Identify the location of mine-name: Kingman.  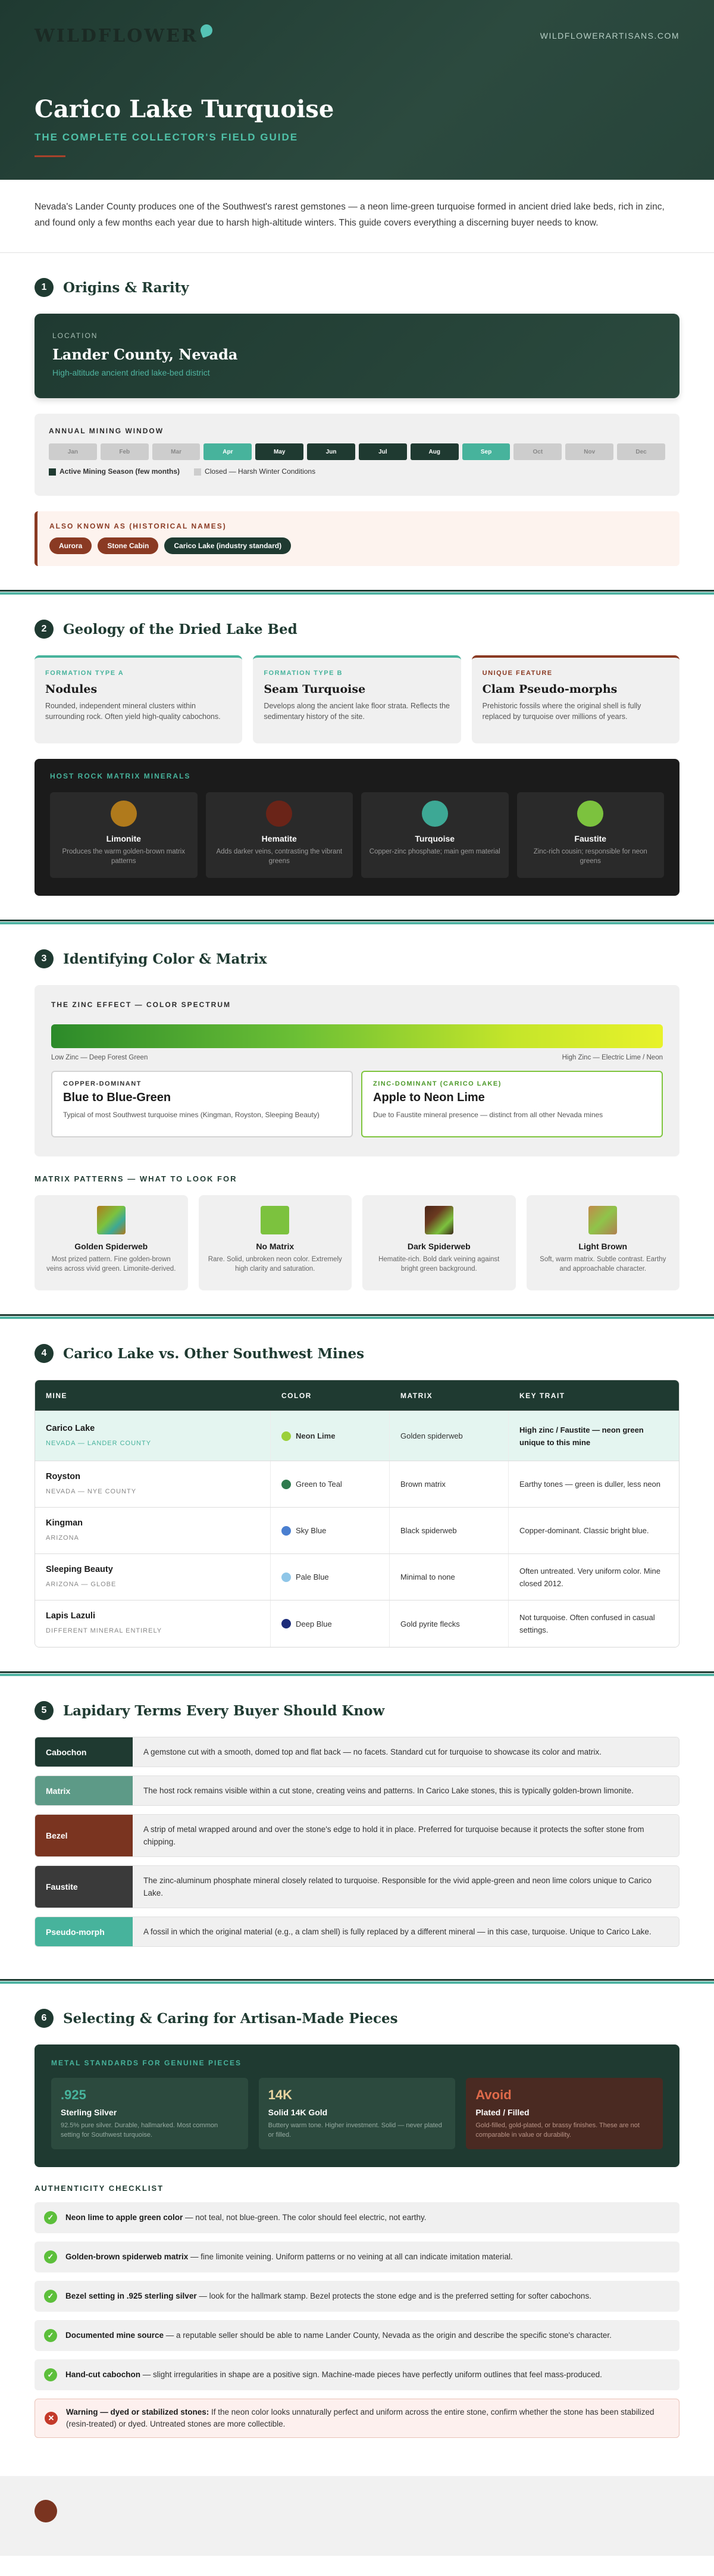
(64, 1523).